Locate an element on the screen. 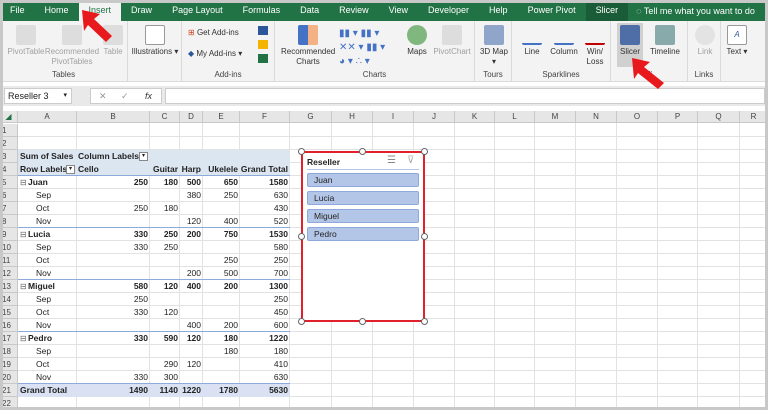  slicer-item-pedro: Pedro is located at coordinates (363, 234).